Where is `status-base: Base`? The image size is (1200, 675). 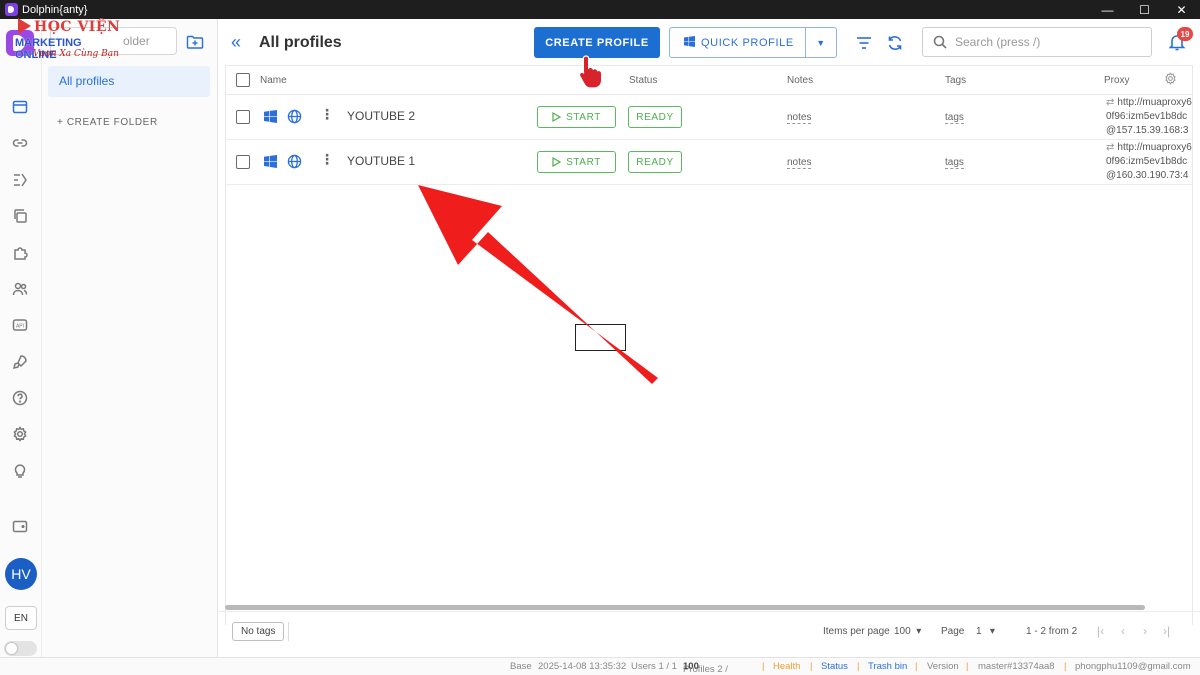
status-base: Base is located at coordinates (521, 666).